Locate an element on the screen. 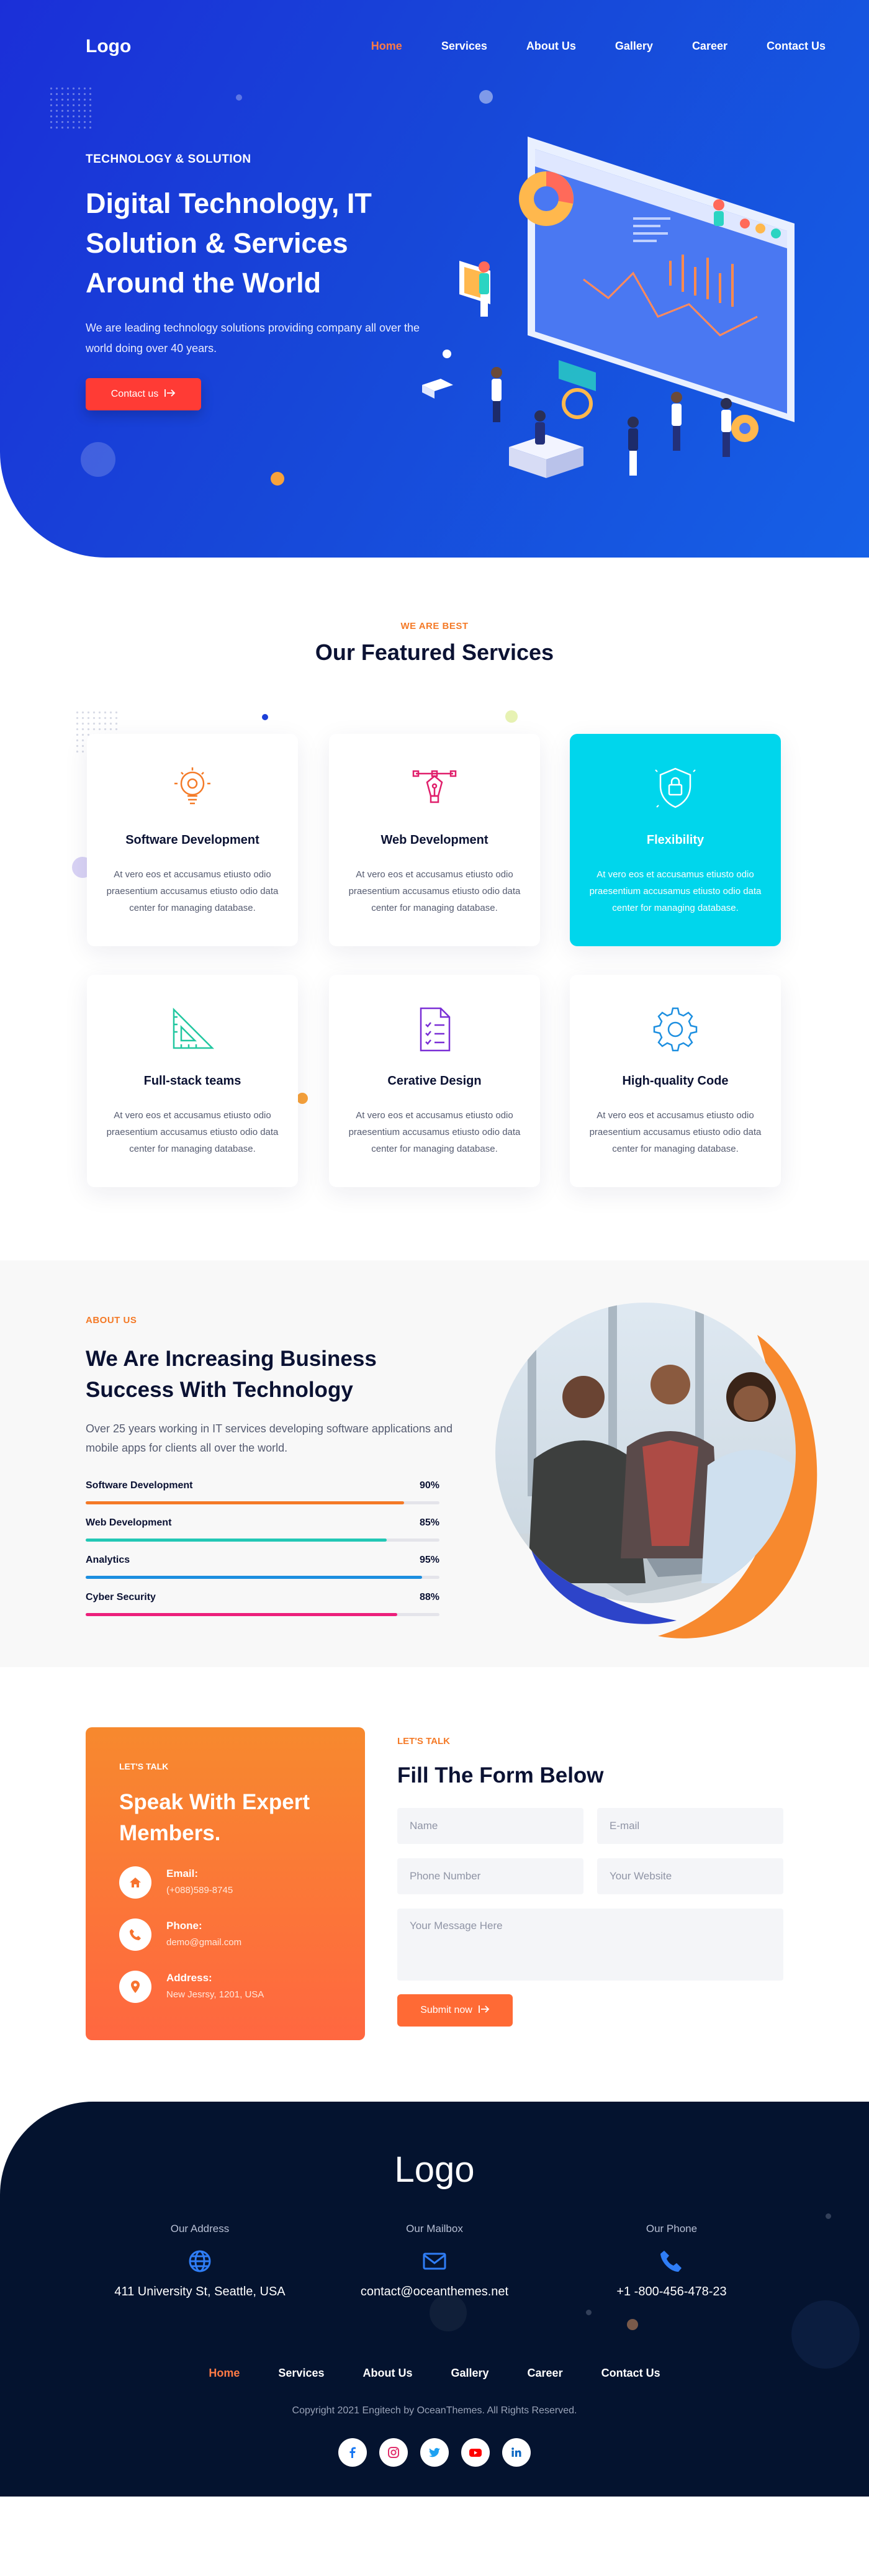 This screenshot has height=2576, width=869. service-card-title: Software Development is located at coordinates (192, 840).